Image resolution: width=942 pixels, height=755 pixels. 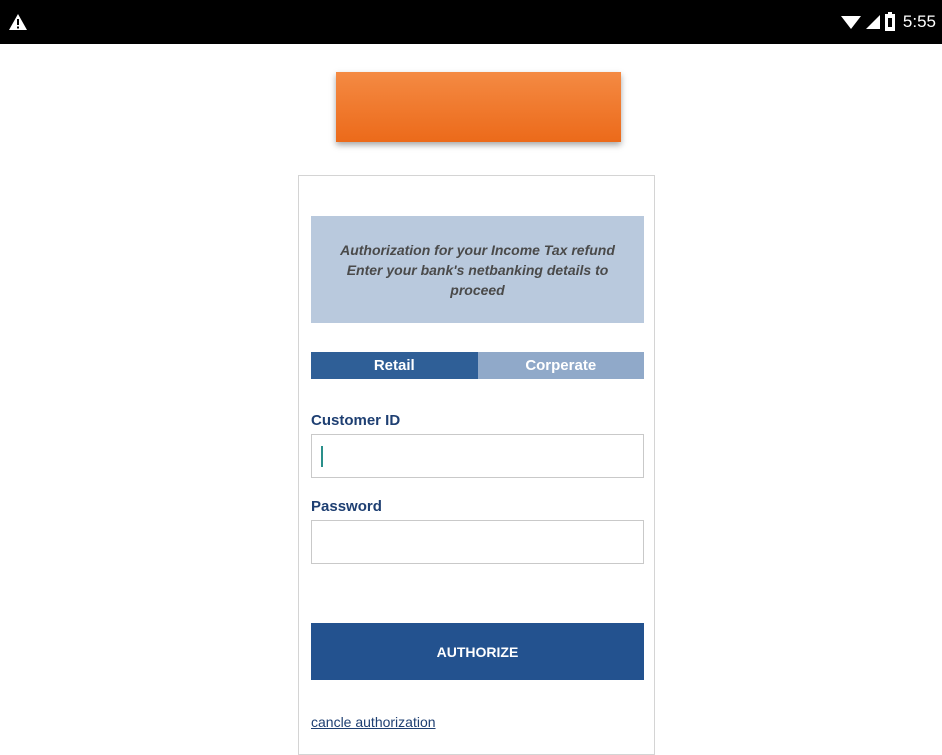 I want to click on text-cursor, so click(x=322, y=456).